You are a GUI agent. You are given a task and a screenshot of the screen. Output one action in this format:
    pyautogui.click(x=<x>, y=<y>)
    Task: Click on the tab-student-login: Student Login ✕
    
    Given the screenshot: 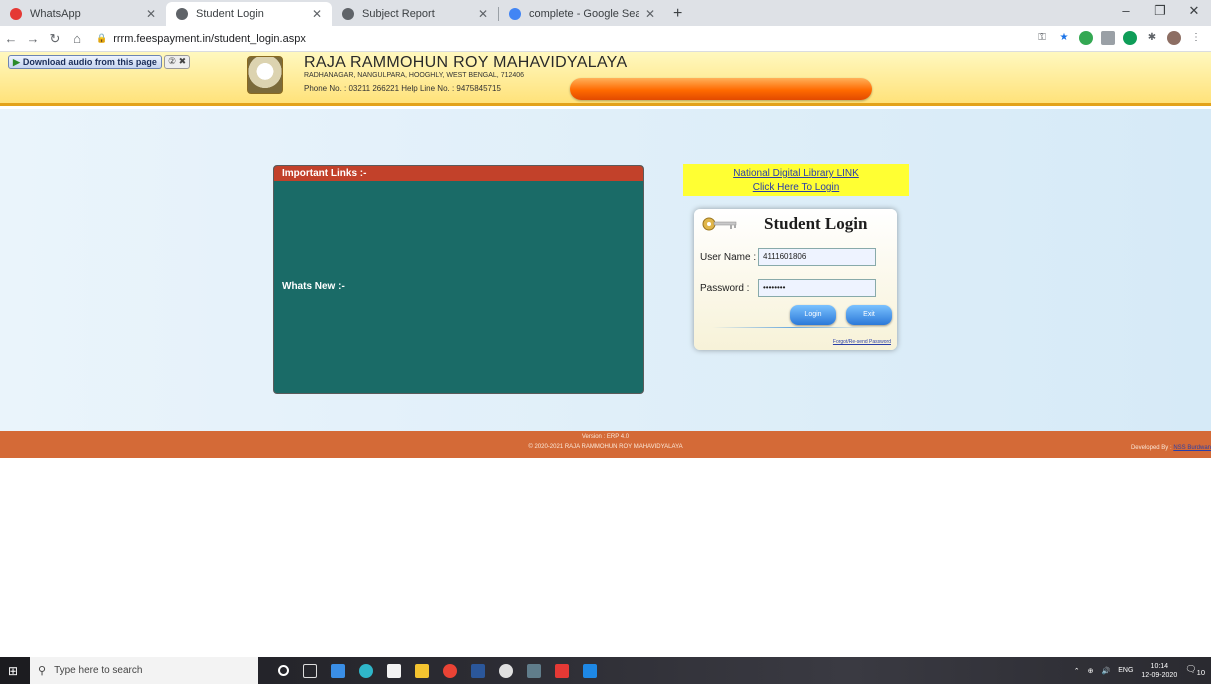 What is the action you would take?
    pyautogui.click(x=249, y=14)
    